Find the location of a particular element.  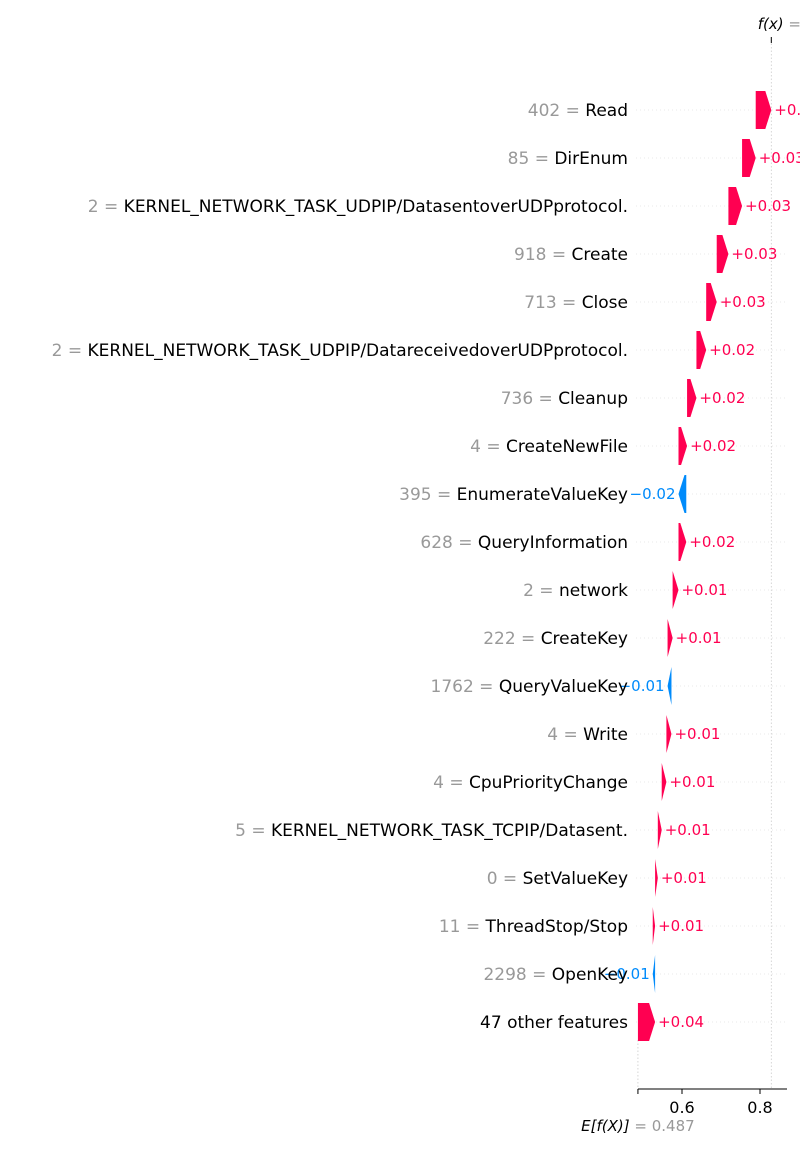

feature-label: 0 = SetValueKey is located at coordinates (557, 879).